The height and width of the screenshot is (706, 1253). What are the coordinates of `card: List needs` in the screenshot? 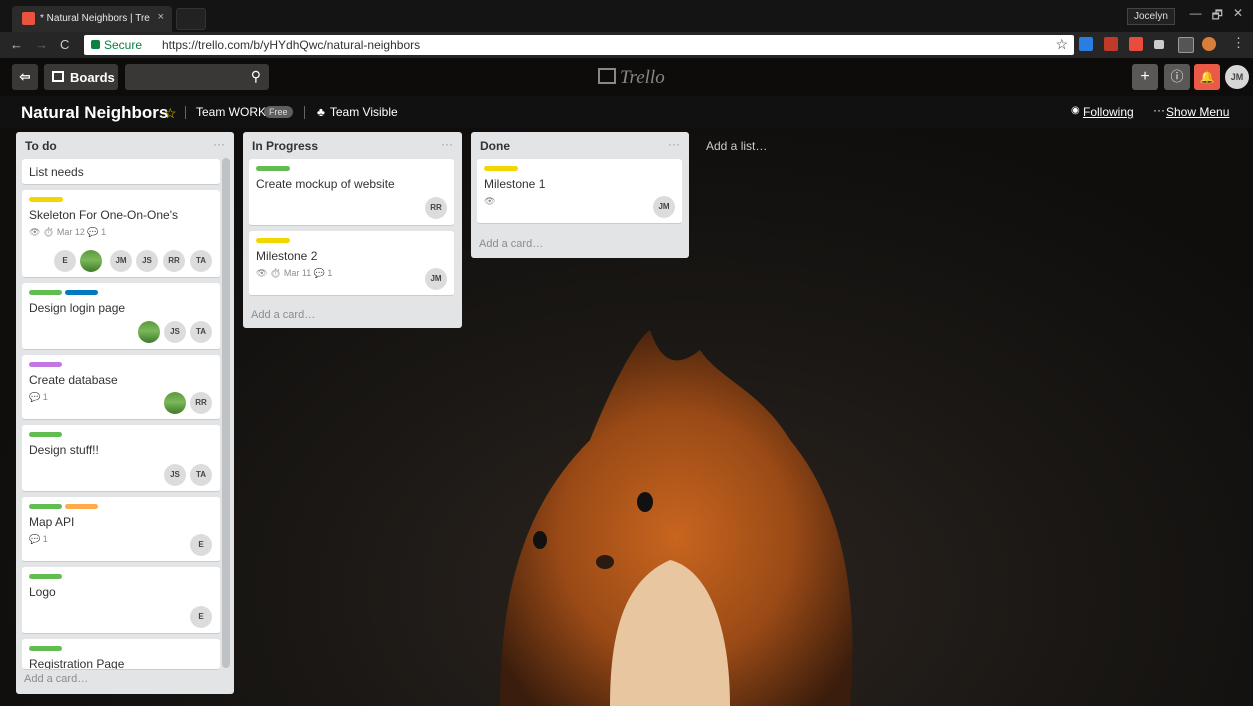 It's located at (121, 172).